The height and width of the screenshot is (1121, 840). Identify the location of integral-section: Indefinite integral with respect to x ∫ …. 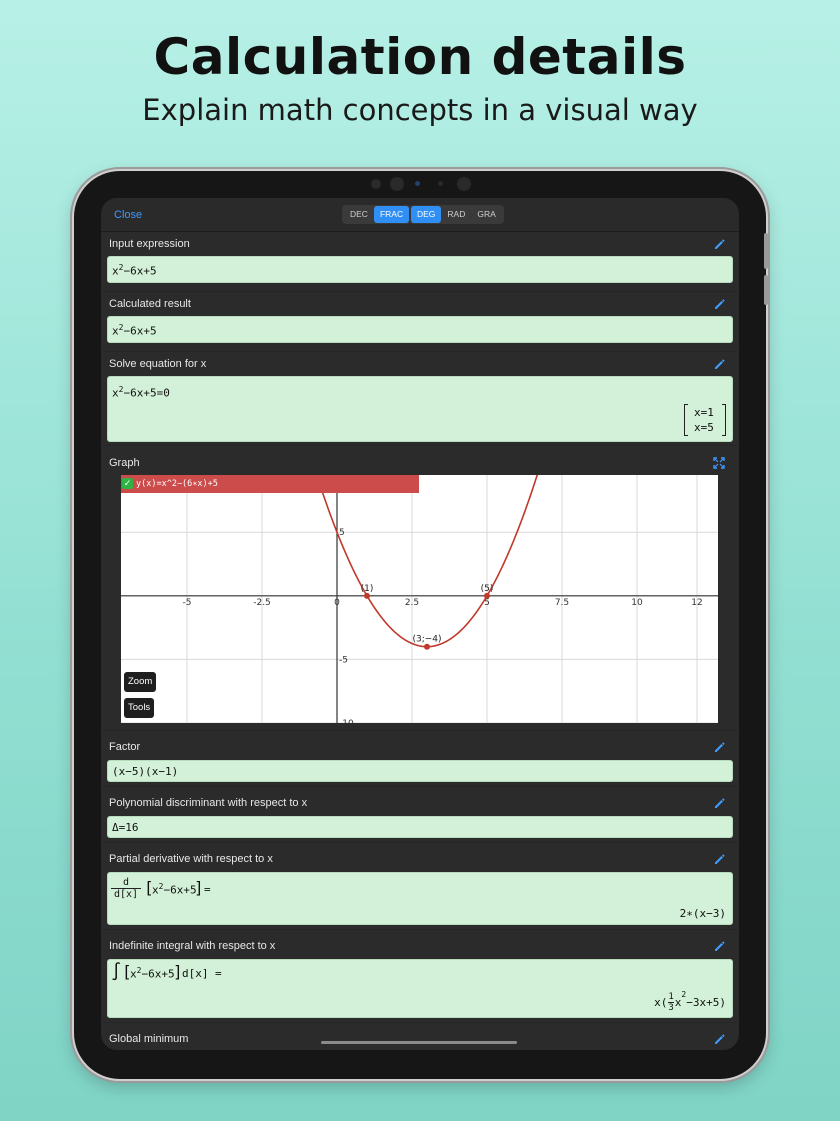
(420, 976).